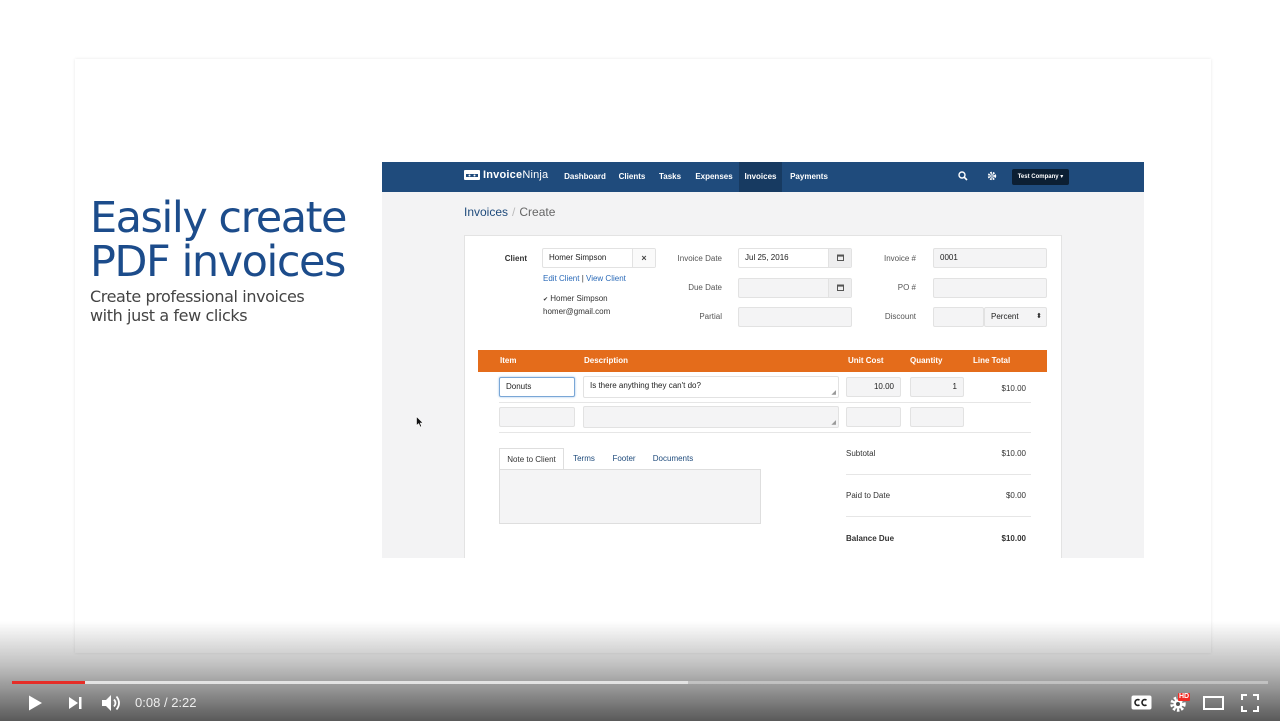 This screenshot has height=721, width=1280. I want to click on select-arrows-icon: ⬍, so click(1039, 316).